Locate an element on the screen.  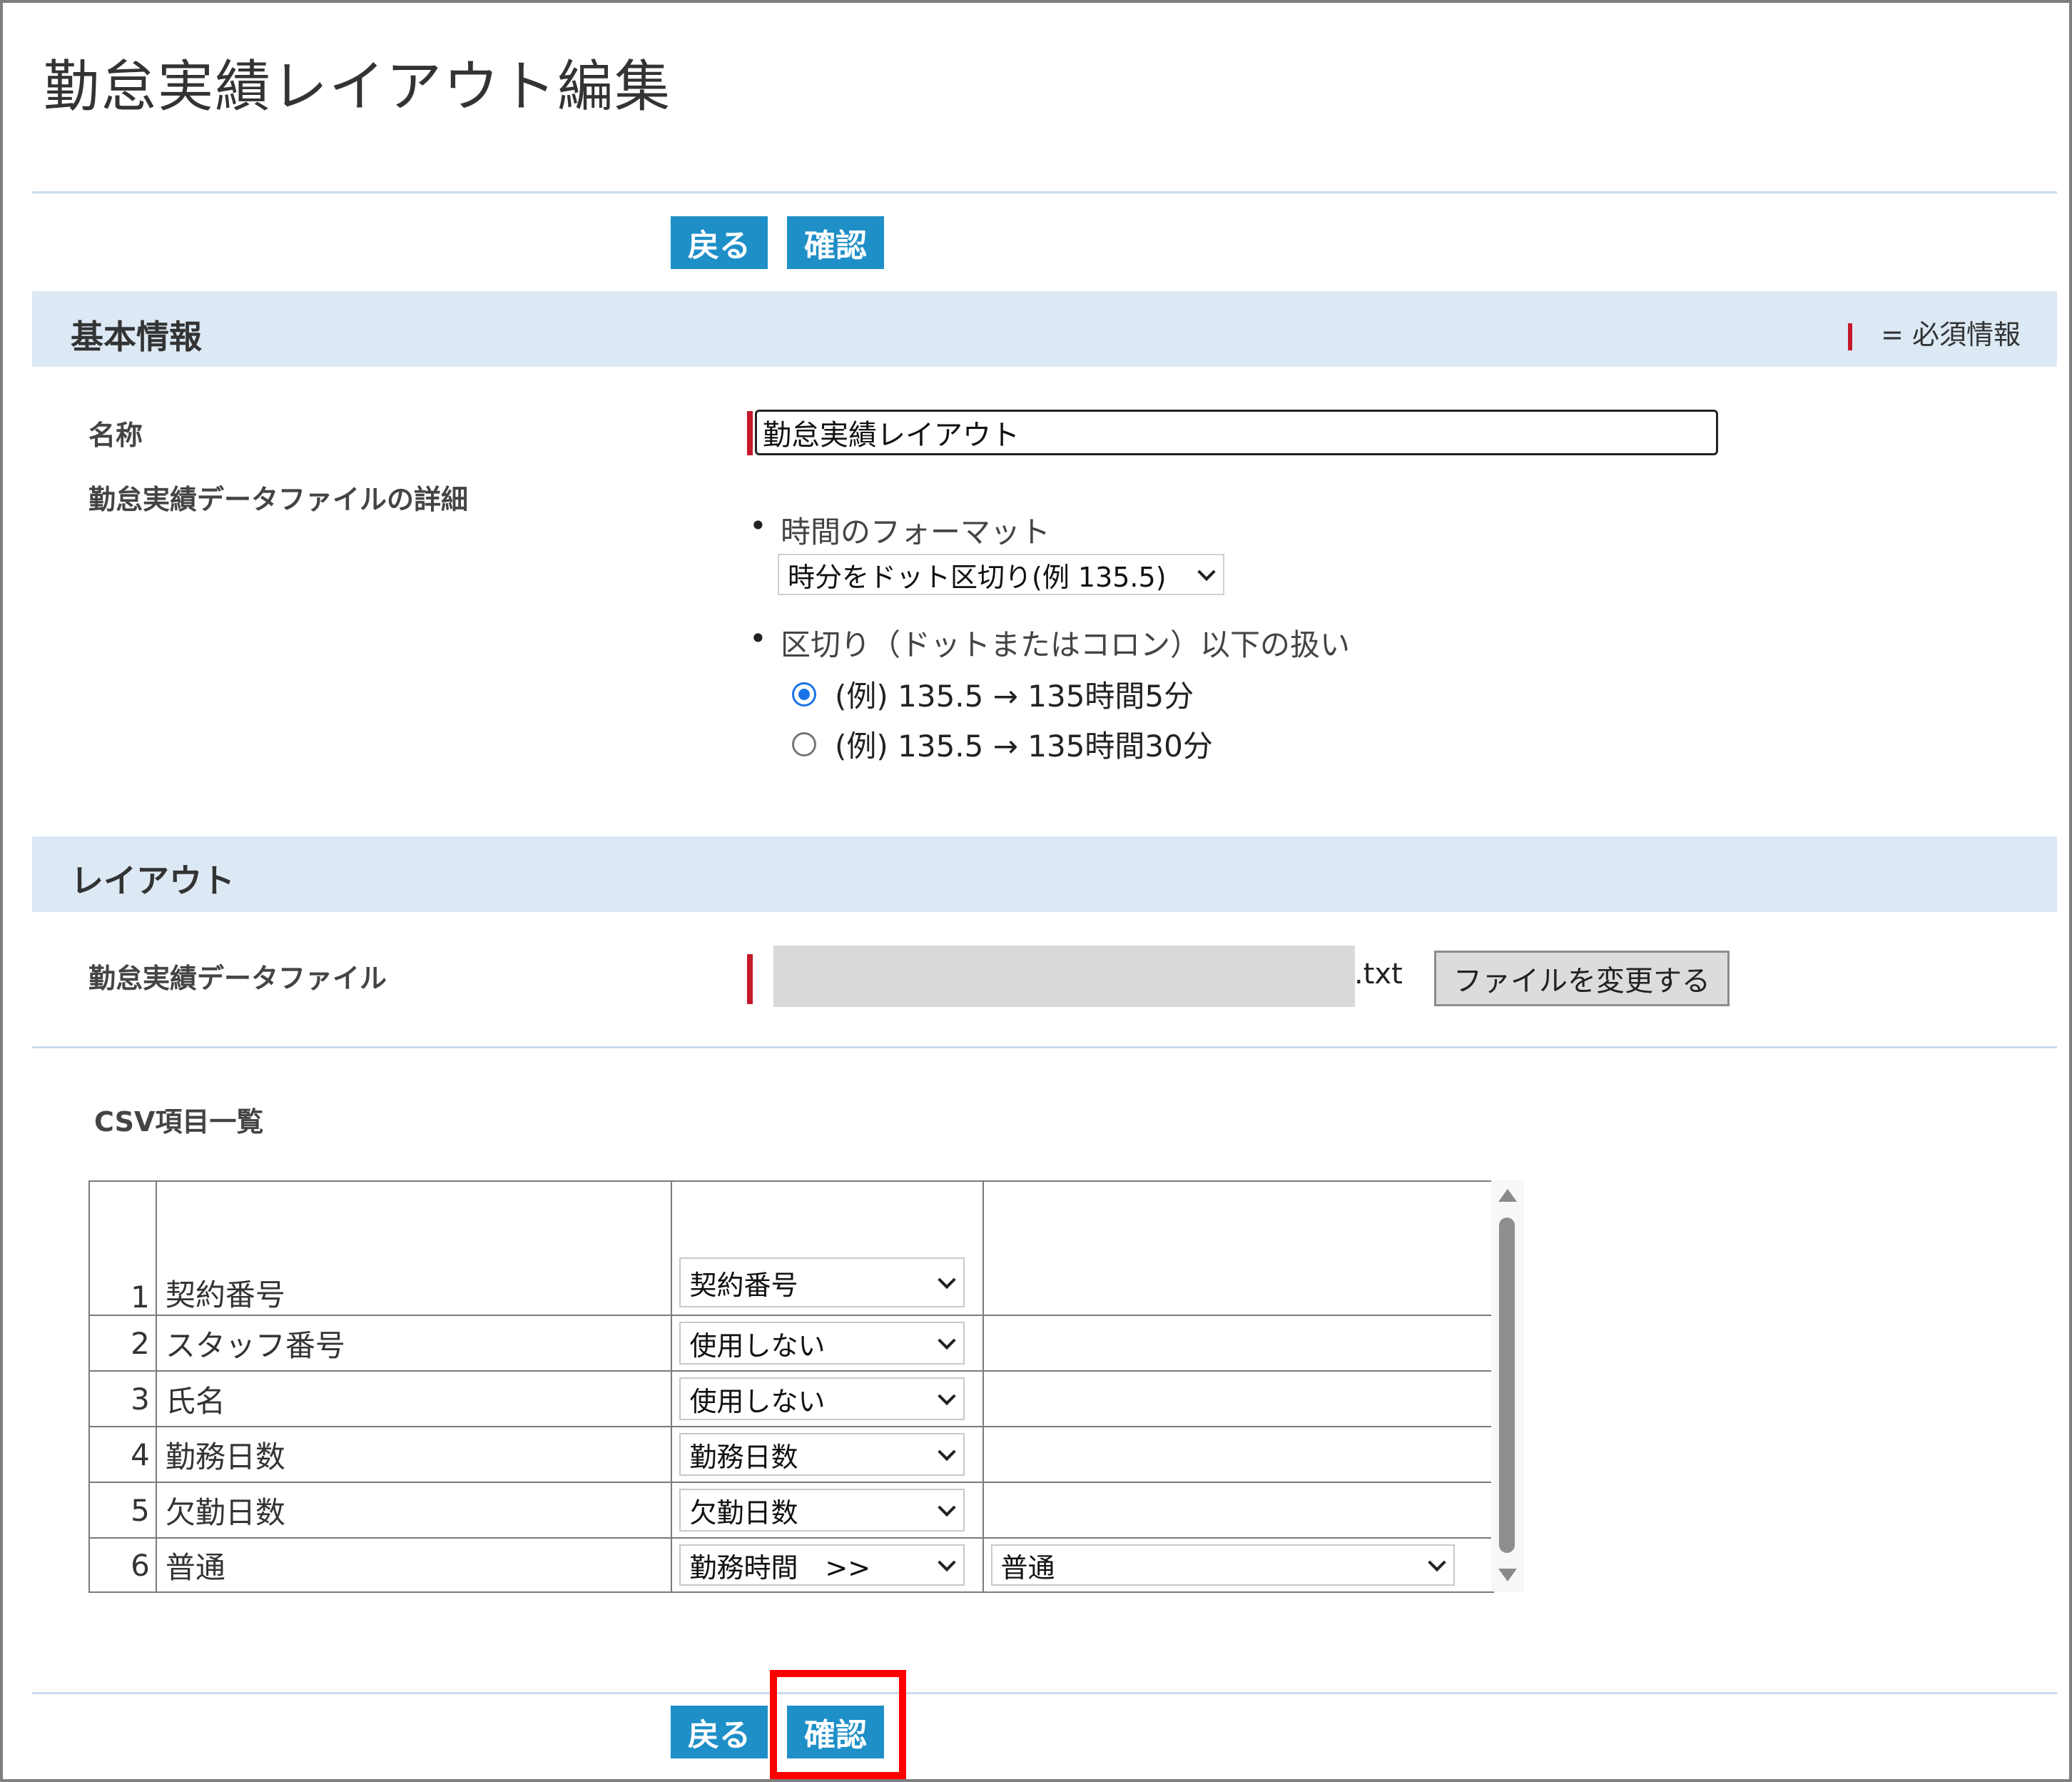
section-divider is located at coordinates (1044, 1047).